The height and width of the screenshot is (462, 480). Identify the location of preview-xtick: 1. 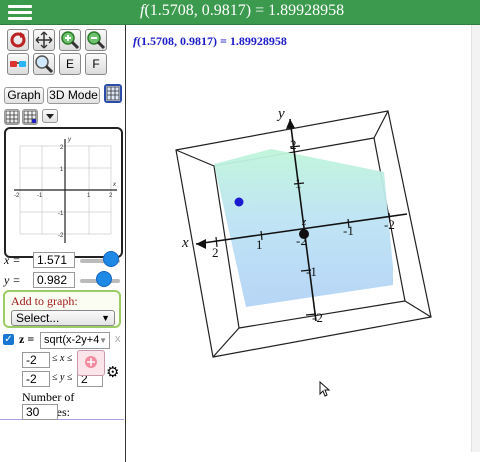
(89, 196).